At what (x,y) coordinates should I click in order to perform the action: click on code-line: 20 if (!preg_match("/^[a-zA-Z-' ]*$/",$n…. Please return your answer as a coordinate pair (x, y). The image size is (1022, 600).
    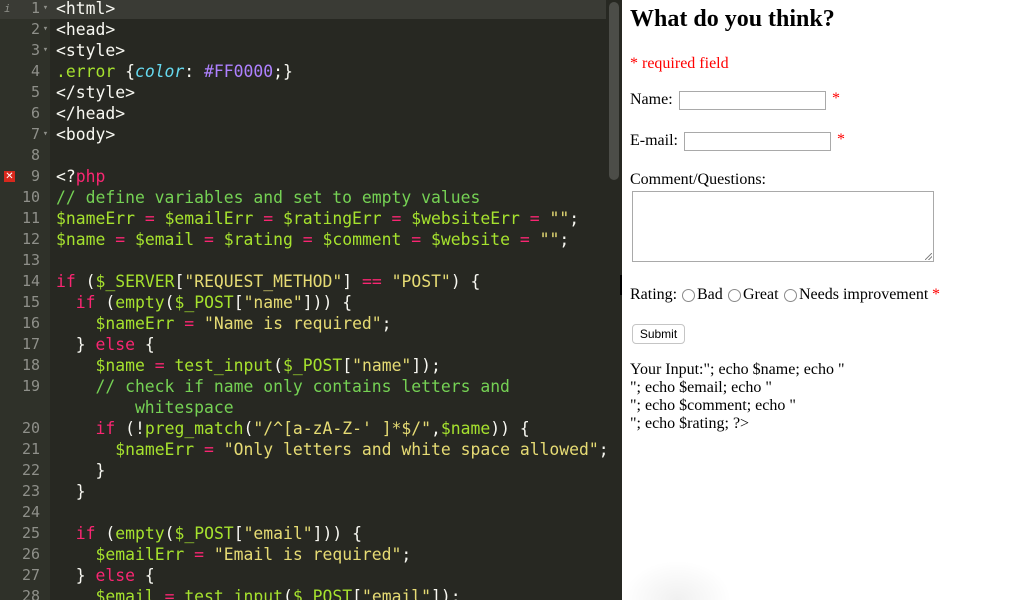
    Looking at the image, I should click on (303, 428).